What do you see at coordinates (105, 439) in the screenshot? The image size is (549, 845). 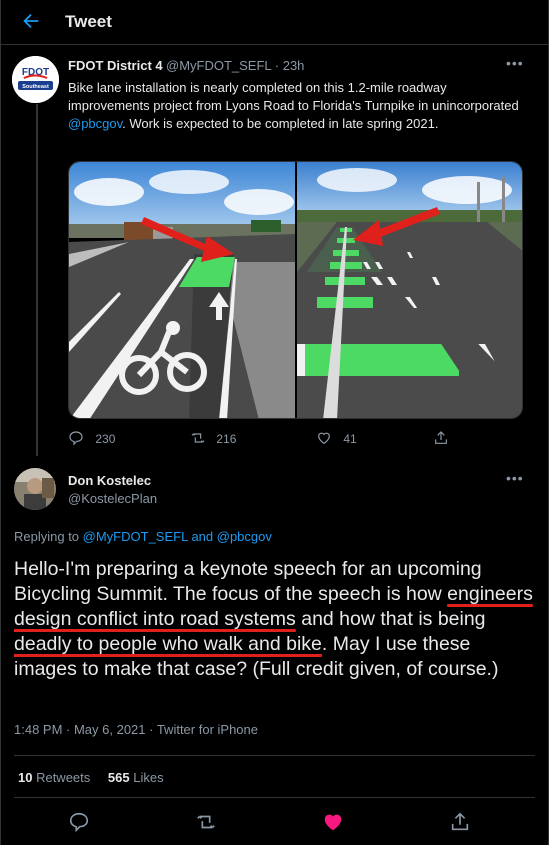 I see `reply-count: 230` at bounding box center [105, 439].